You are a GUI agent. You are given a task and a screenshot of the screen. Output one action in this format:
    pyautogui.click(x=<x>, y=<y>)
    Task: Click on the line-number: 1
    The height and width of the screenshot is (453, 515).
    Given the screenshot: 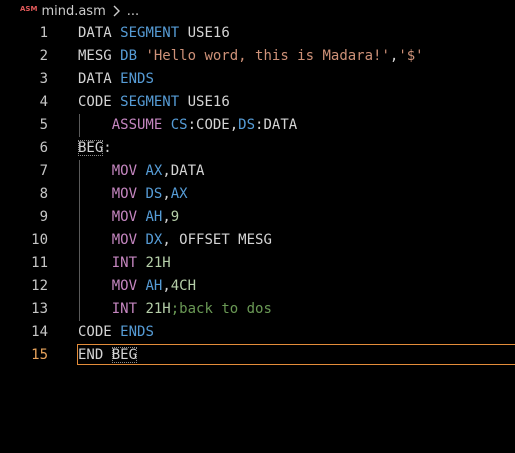 What is the action you would take?
    pyautogui.click(x=43, y=33)
    